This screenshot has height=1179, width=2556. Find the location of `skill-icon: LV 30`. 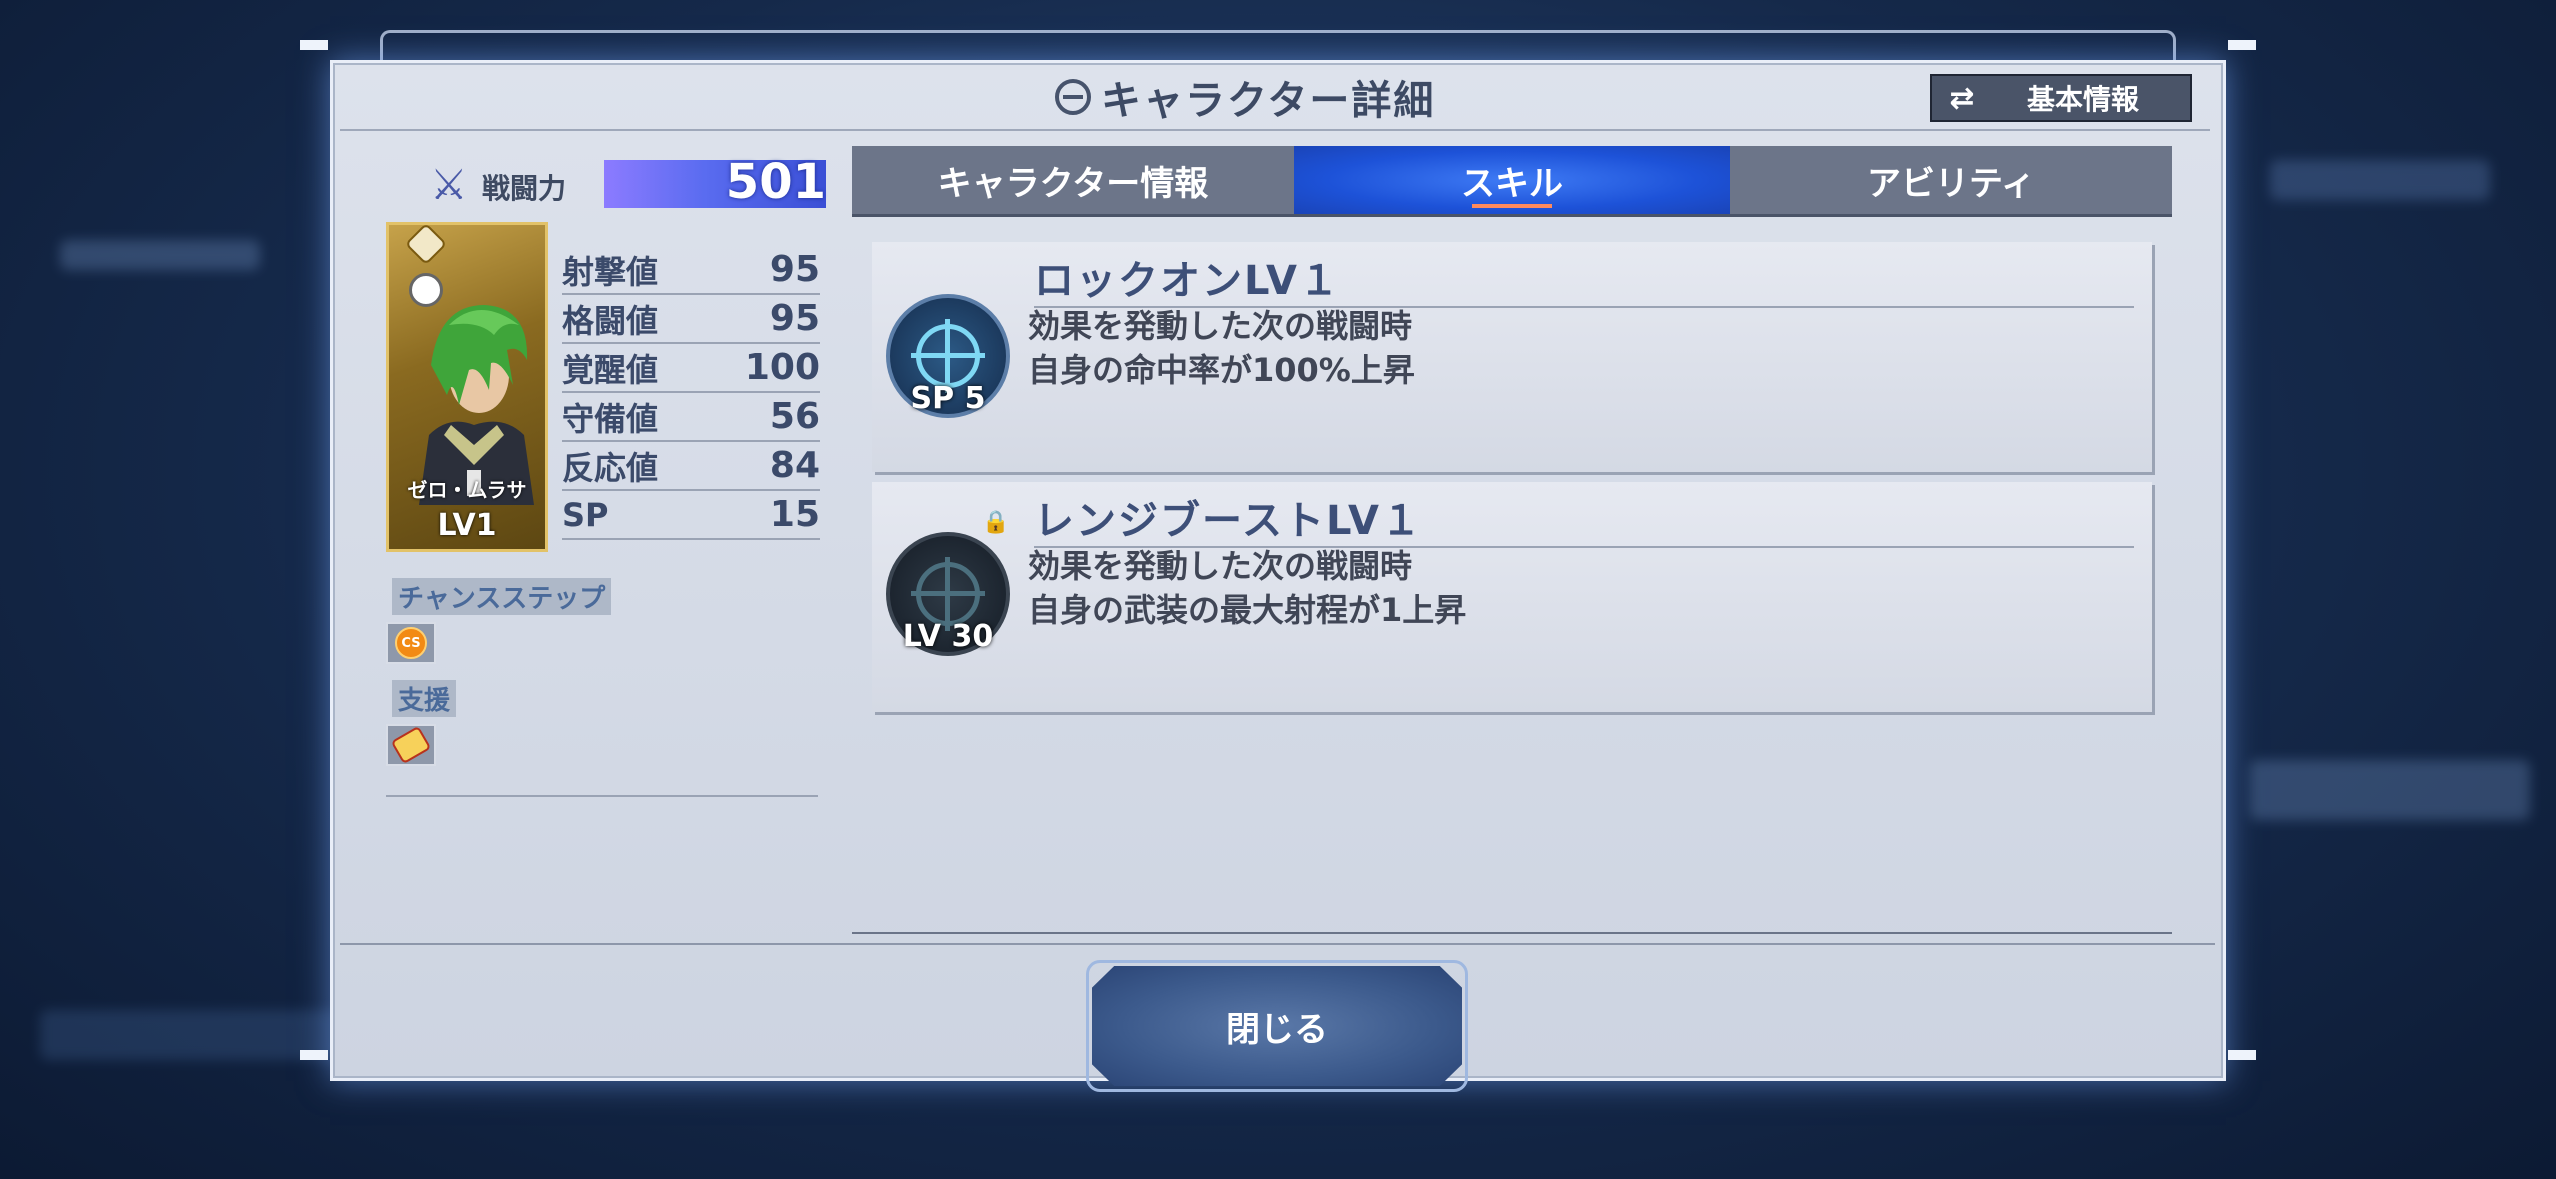

skill-icon: LV 30 is located at coordinates (948, 594).